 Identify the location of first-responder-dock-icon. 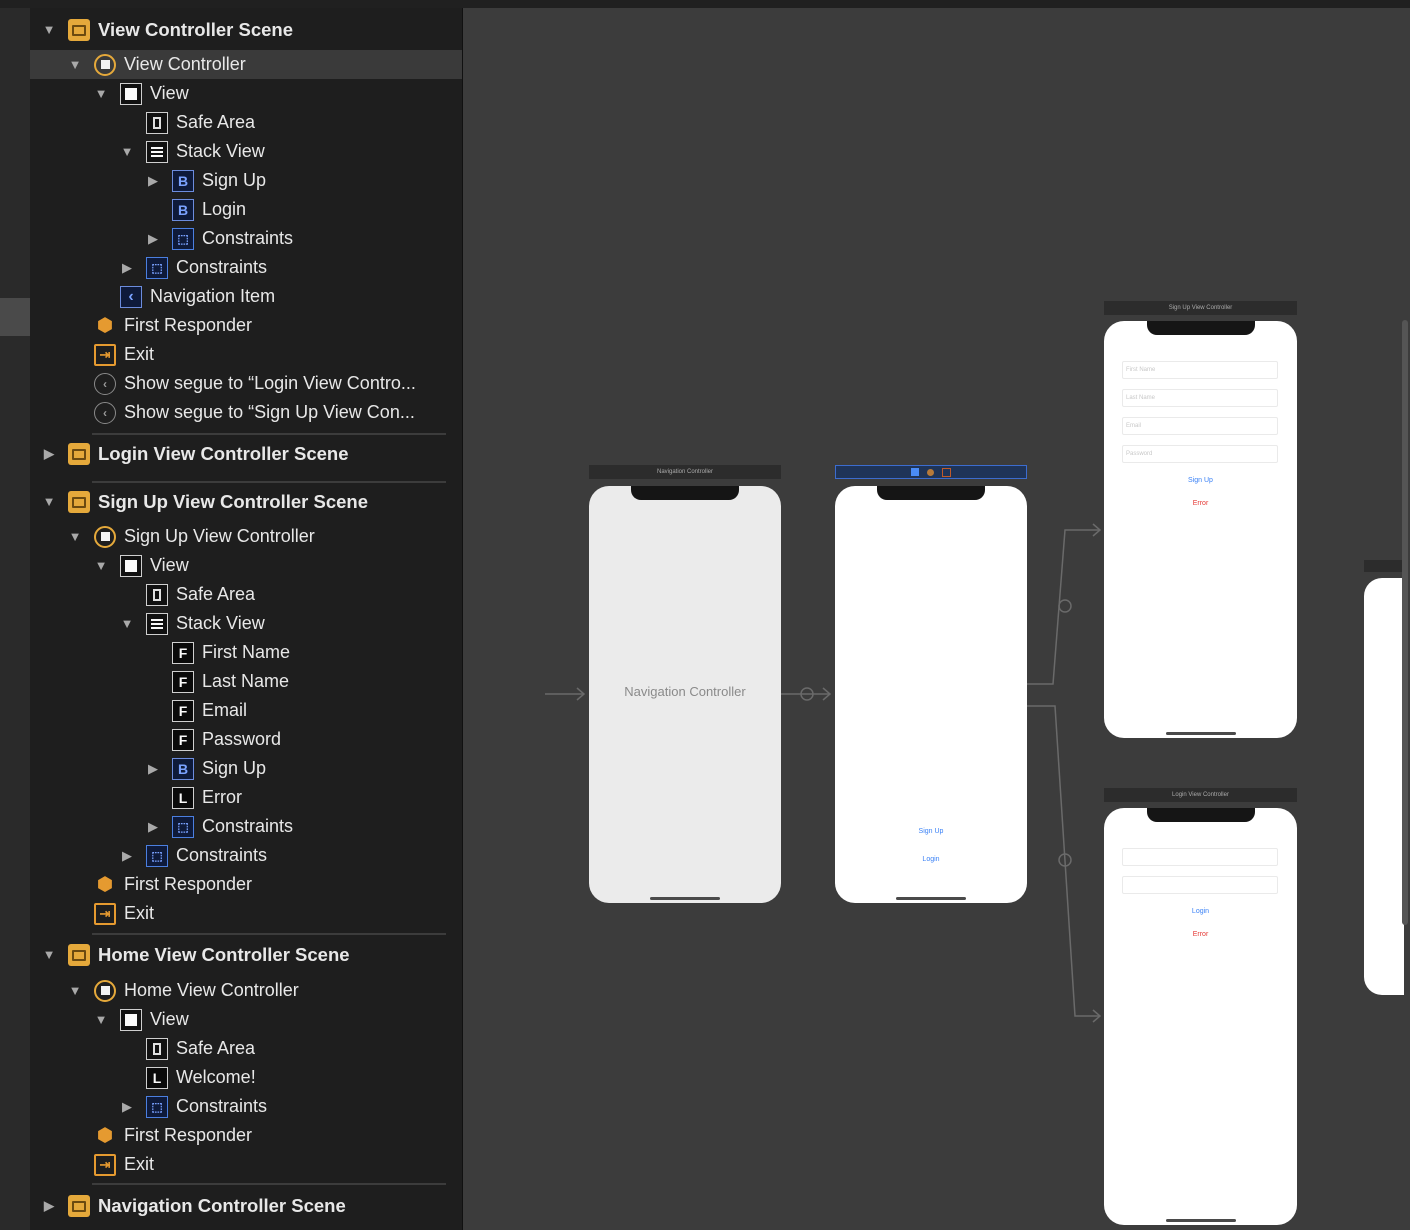
(930, 472).